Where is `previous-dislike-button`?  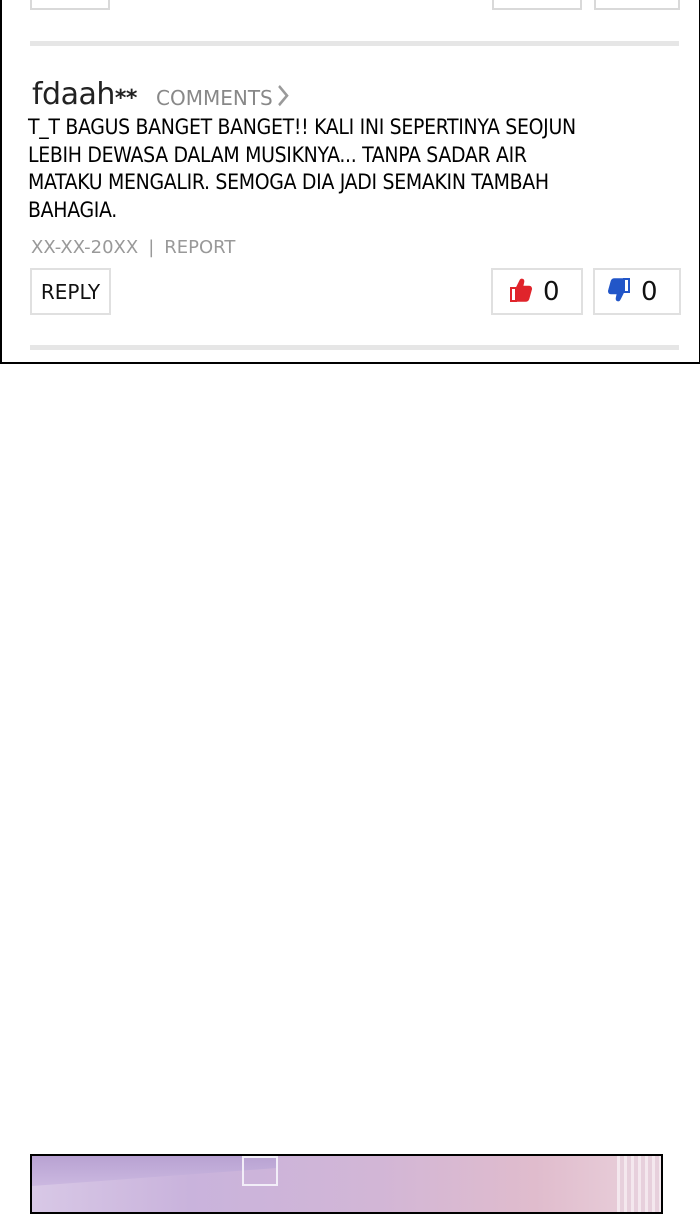 previous-dislike-button is located at coordinates (637, 5).